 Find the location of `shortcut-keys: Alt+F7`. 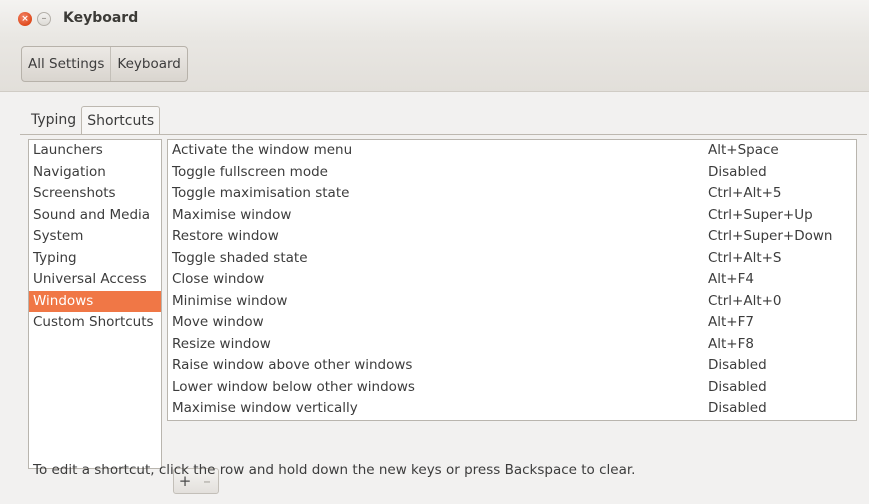

shortcut-keys: Alt+F7 is located at coordinates (731, 322).